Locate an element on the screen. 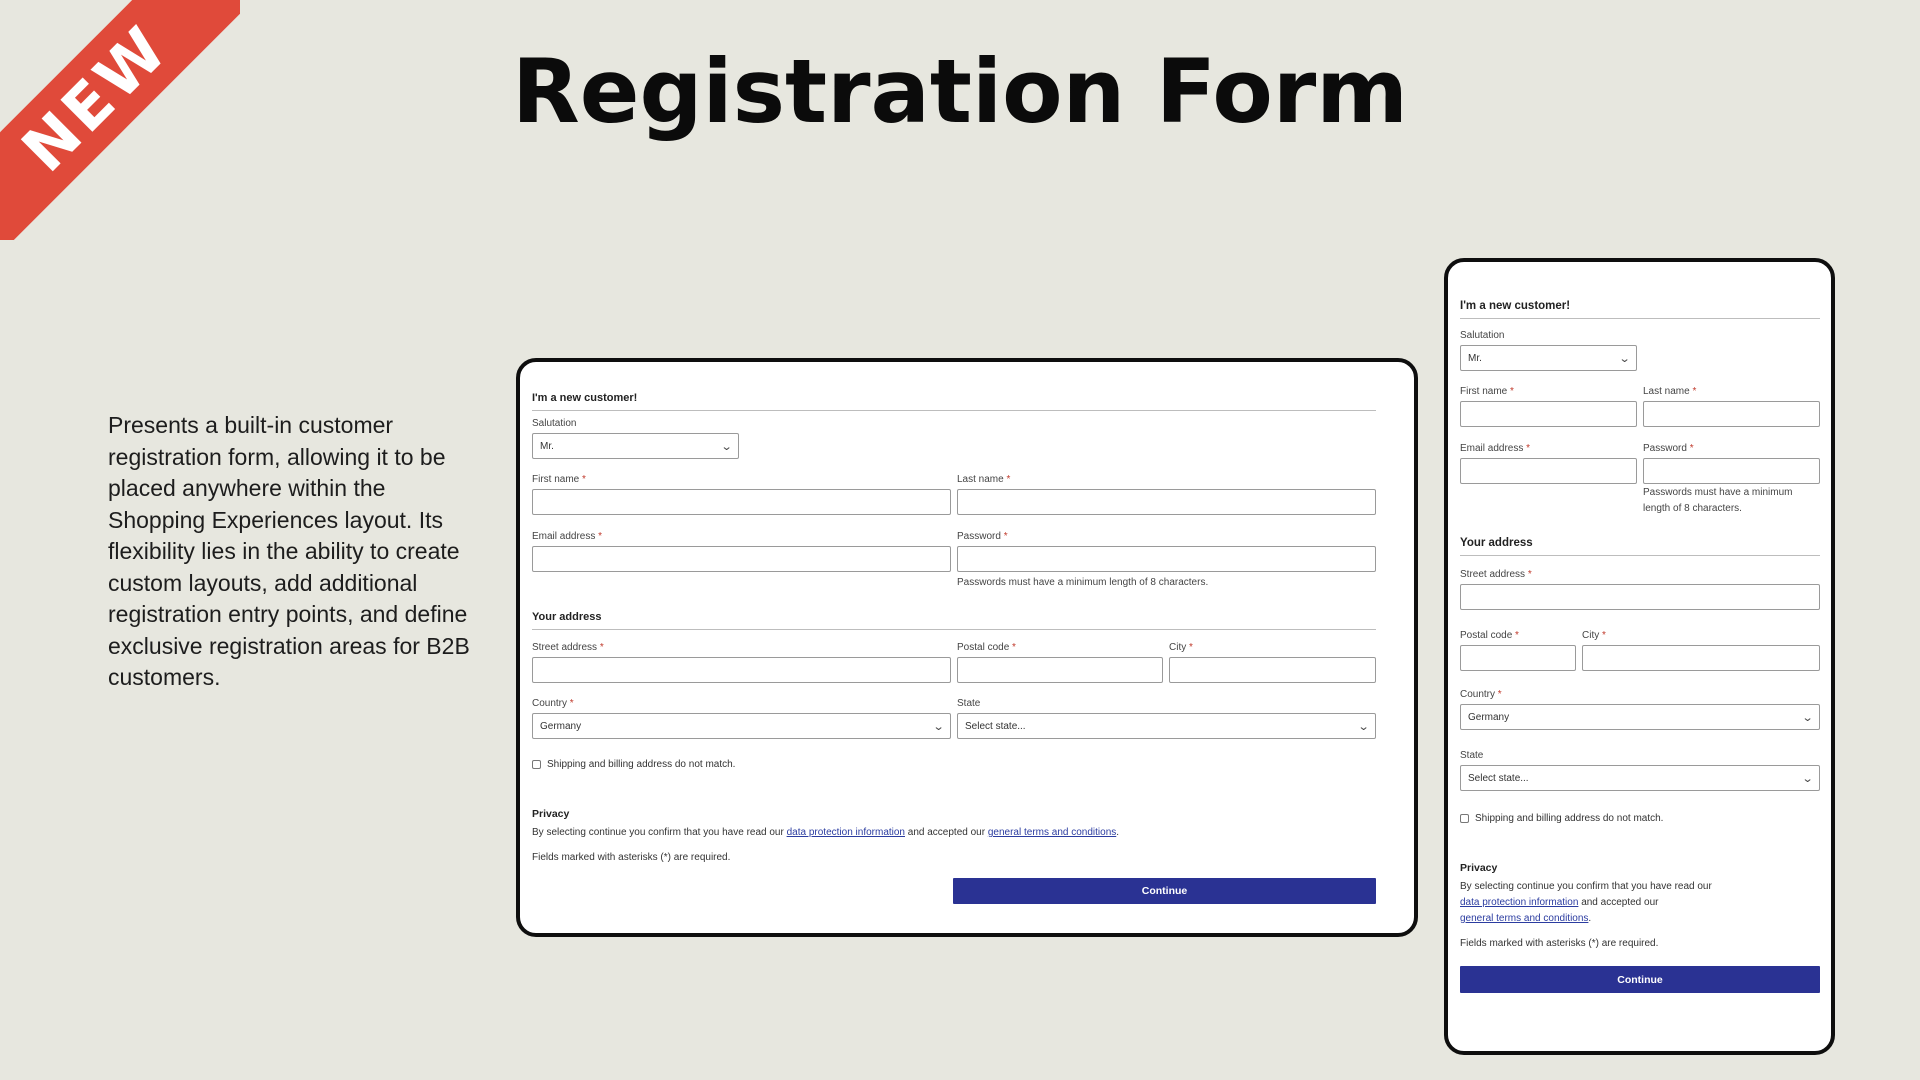 This screenshot has width=1920, height=1080. page-title: Registration Form is located at coordinates (960, 91).